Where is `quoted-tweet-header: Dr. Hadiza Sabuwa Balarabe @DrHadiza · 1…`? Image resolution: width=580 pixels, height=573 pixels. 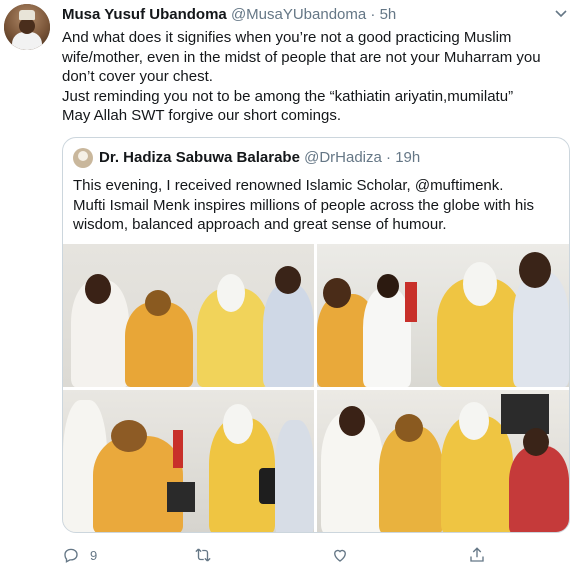 quoted-tweet-header: Dr. Hadiza Sabuwa Balarabe @DrHadiza · 1… is located at coordinates (259, 158).